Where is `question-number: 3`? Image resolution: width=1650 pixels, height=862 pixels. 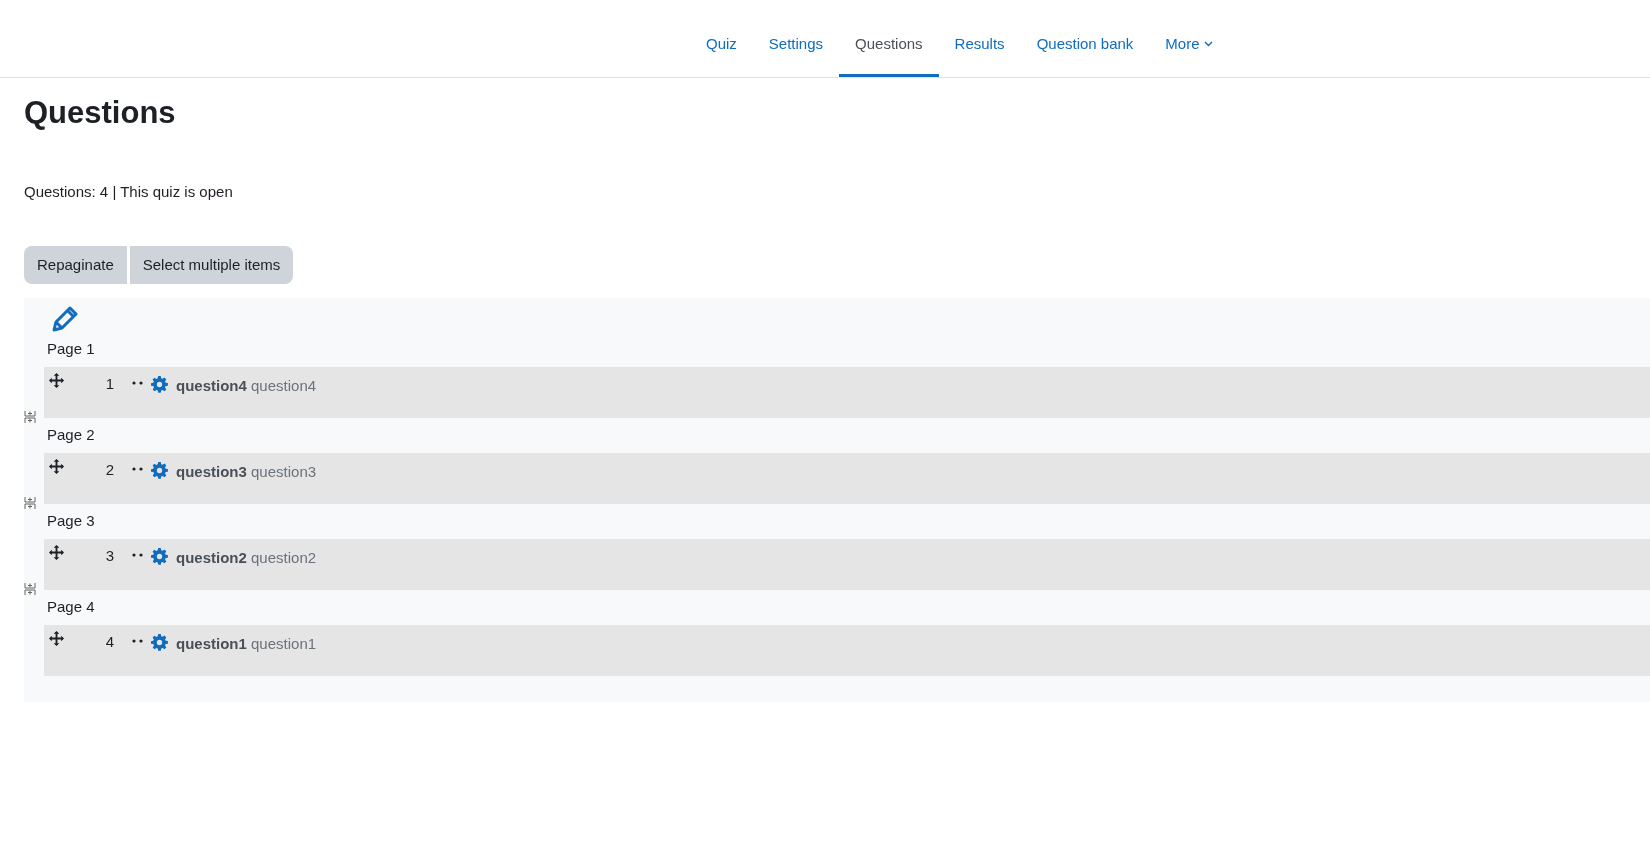
question-number: 3 is located at coordinates (109, 556).